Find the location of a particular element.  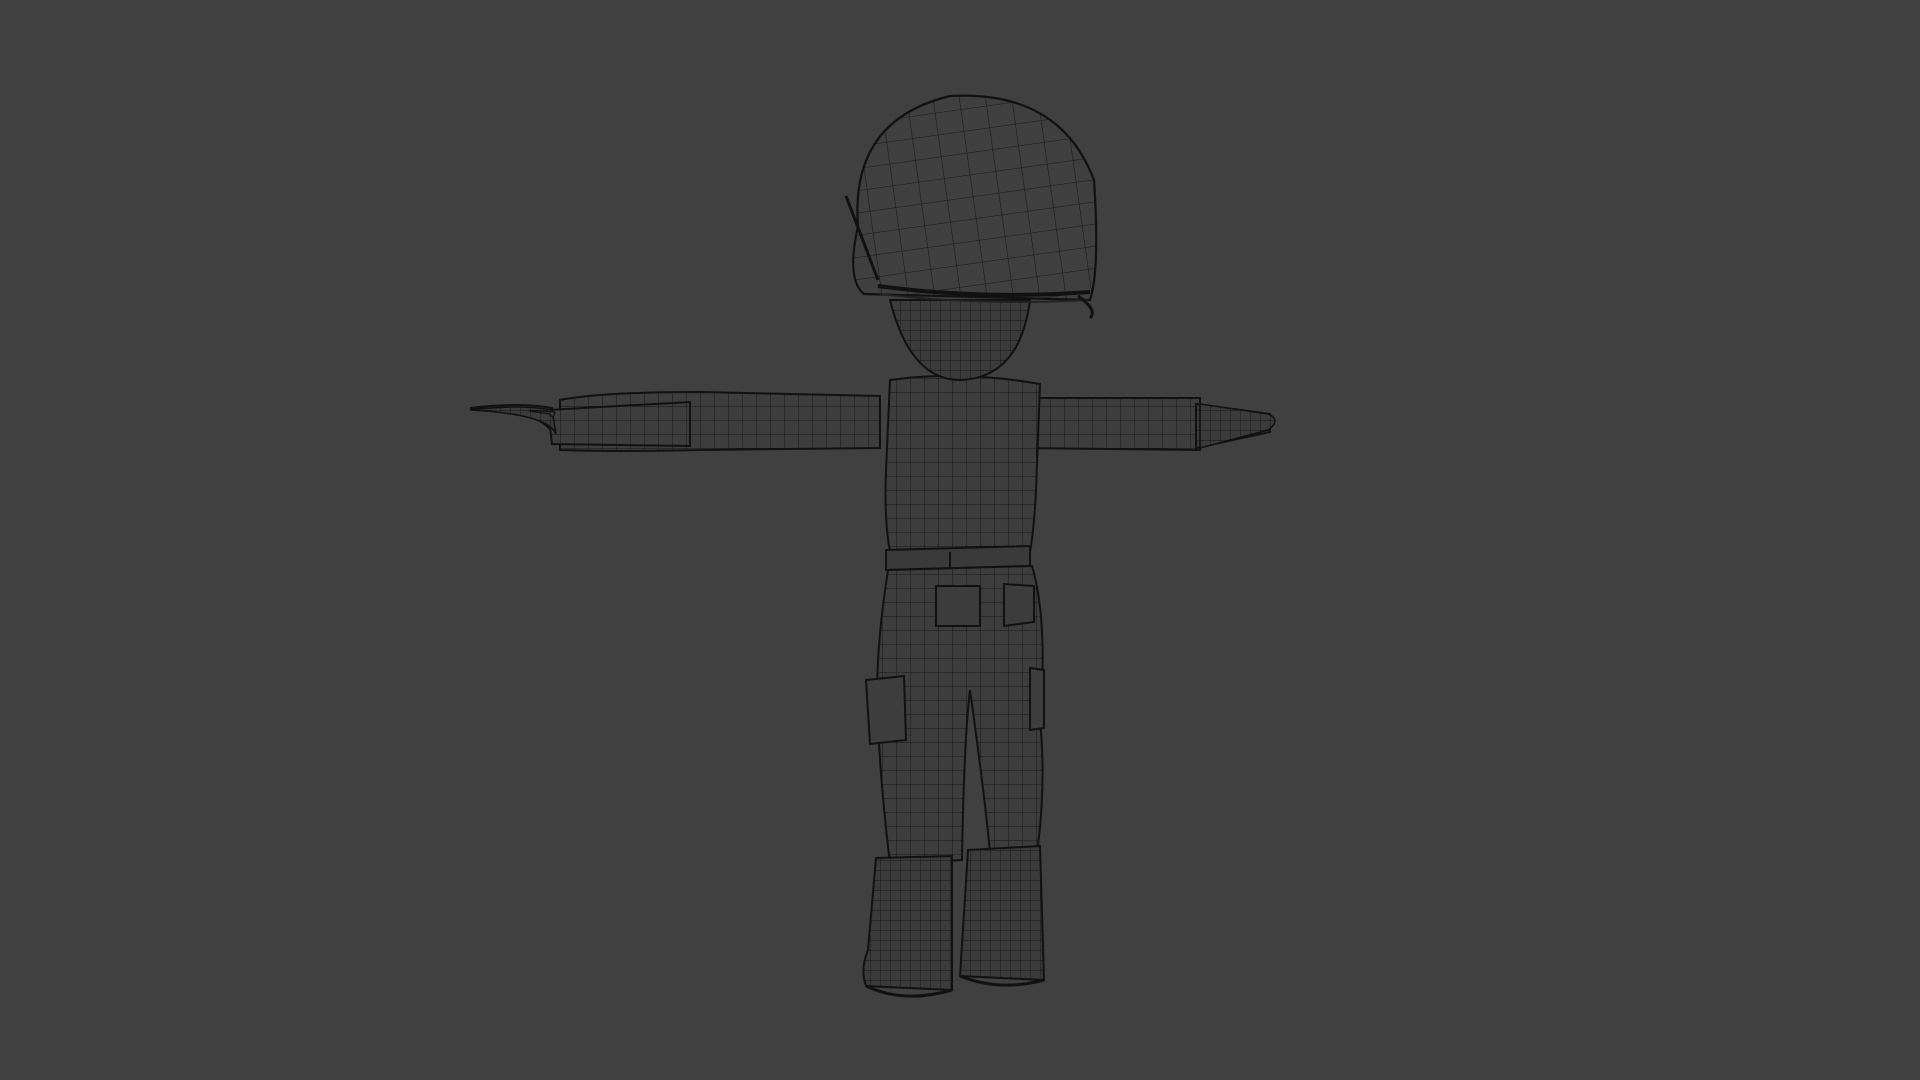

torso is located at coordinates (963, 463).